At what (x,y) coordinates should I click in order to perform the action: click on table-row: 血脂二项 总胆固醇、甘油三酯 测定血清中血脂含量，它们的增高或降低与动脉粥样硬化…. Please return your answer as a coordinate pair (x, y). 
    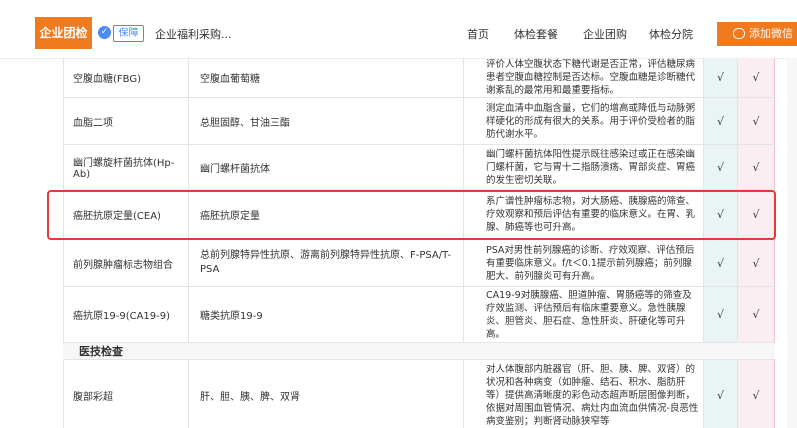
    Looking at the image, I should click on (419, 121).